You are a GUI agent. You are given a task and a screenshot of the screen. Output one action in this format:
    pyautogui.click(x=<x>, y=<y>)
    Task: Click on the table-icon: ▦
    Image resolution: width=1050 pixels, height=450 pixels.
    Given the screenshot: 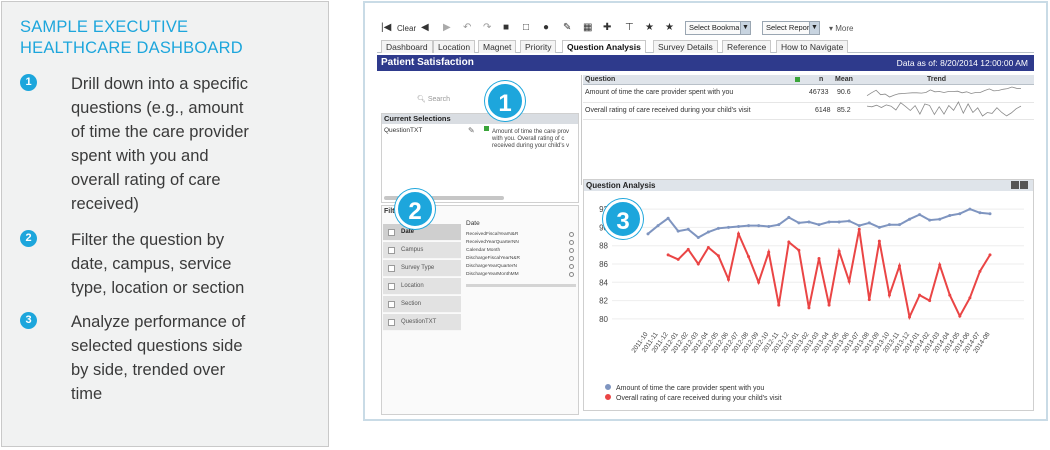 What is the action you would take?
    pyautogui.click(x=587, y=28)
    